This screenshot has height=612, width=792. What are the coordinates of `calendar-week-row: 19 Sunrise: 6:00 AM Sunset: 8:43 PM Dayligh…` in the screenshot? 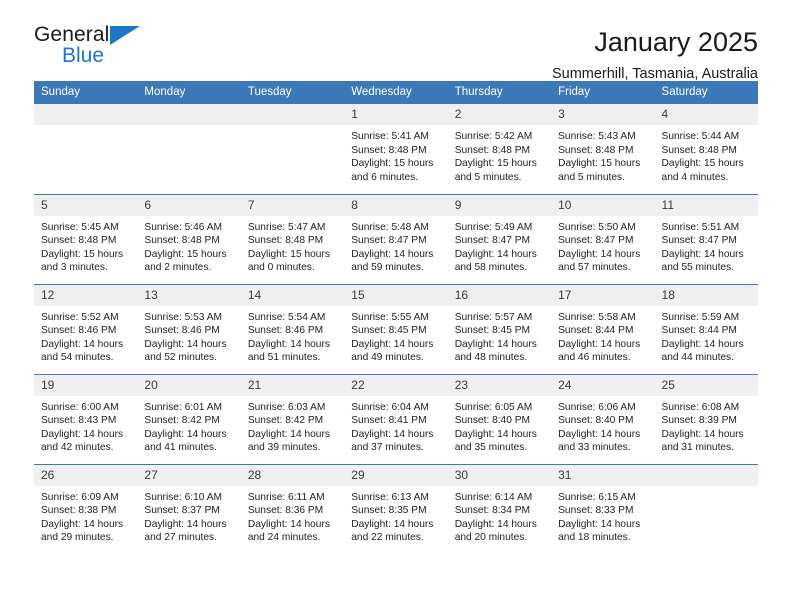 It's located at (396, 418).